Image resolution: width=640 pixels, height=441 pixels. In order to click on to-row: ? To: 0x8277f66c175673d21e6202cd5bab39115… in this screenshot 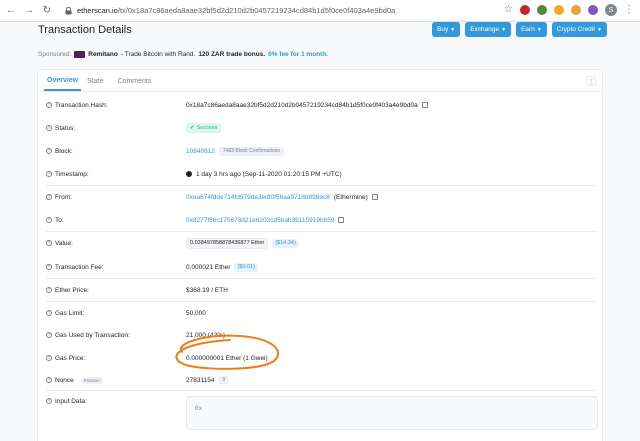, I will do `click(321, 220)`.